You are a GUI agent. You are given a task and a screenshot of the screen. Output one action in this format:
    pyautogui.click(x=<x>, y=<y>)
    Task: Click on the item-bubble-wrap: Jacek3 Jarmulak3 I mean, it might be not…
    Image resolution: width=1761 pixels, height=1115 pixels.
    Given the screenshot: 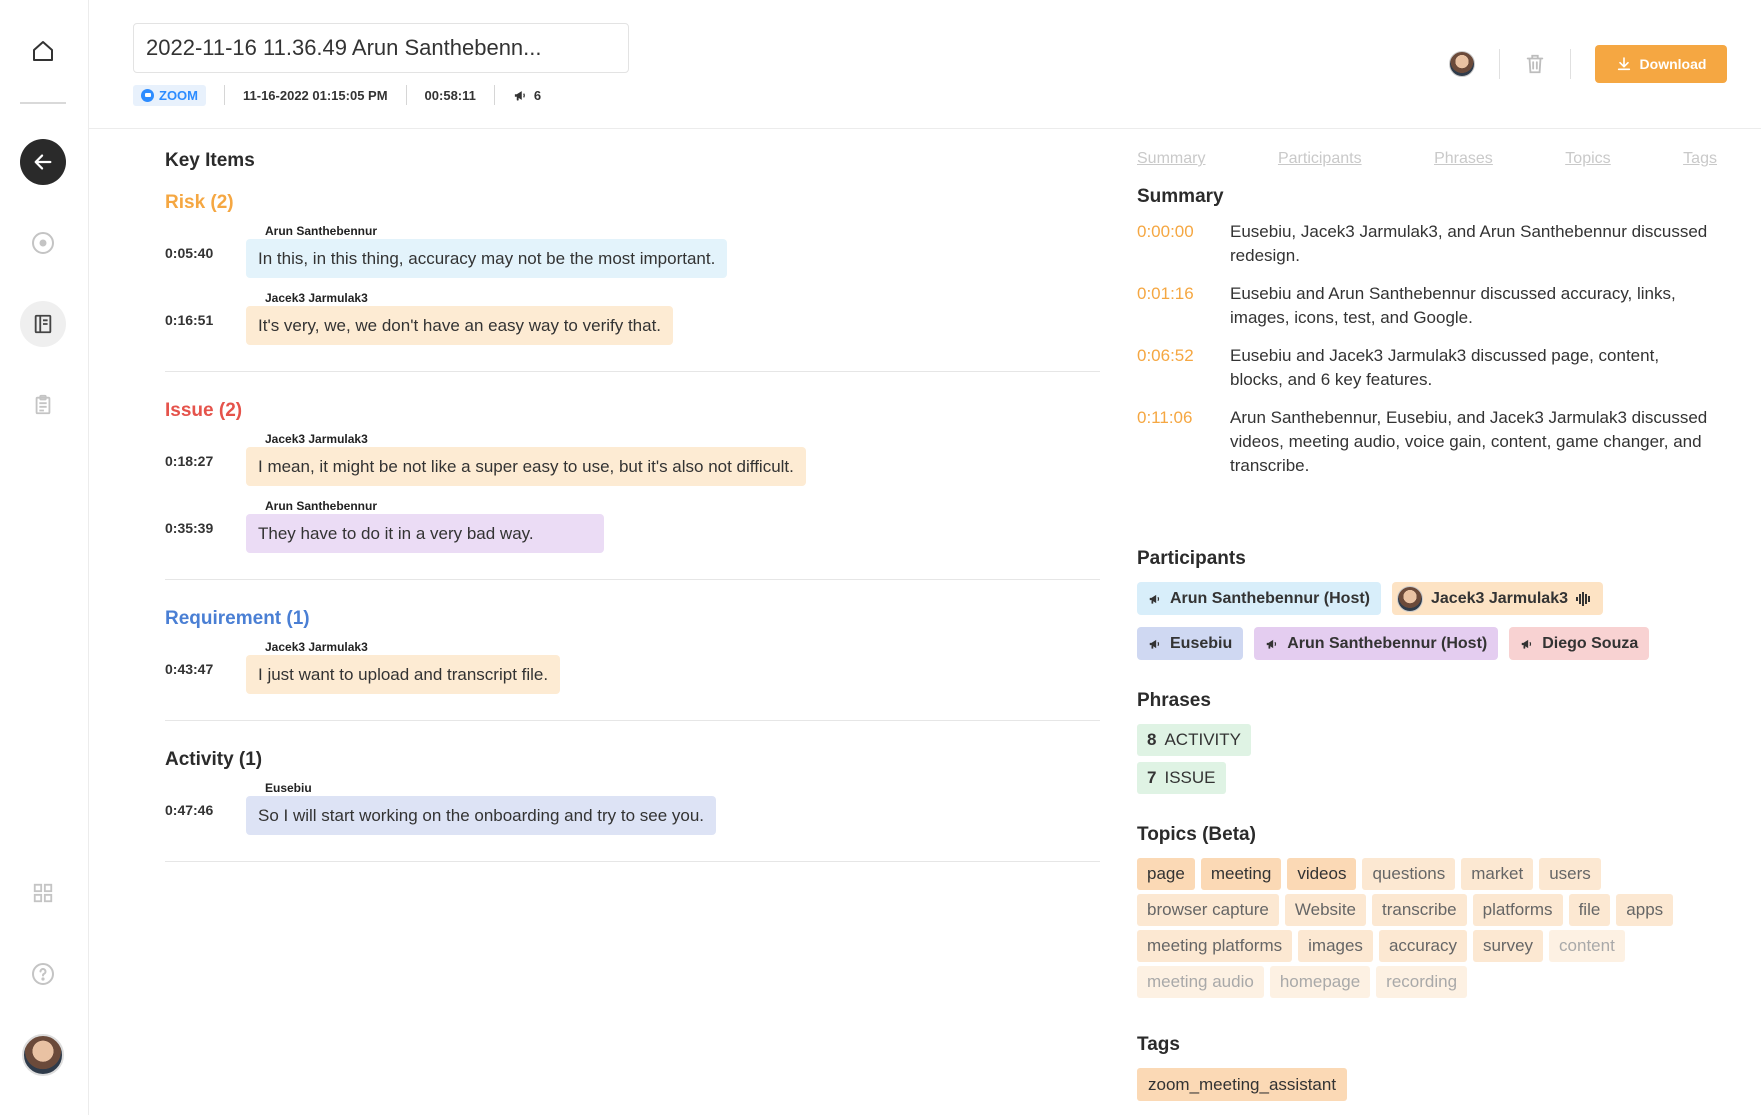 What is the action you would take?
    pyautogui.click(x=526, y=459)
    